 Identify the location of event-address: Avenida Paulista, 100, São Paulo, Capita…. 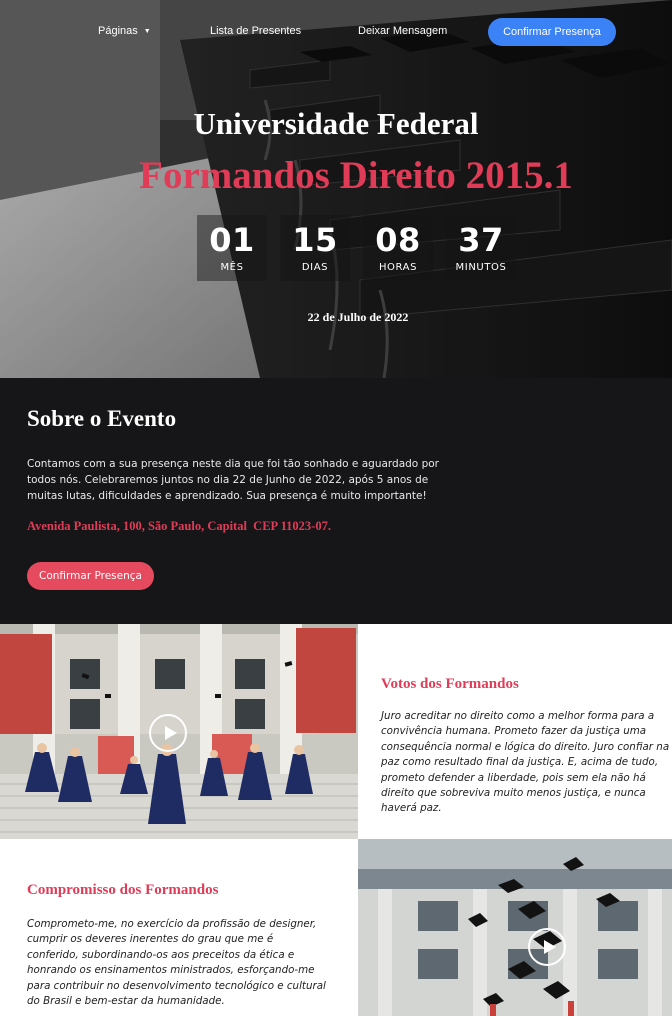
(179, 526).